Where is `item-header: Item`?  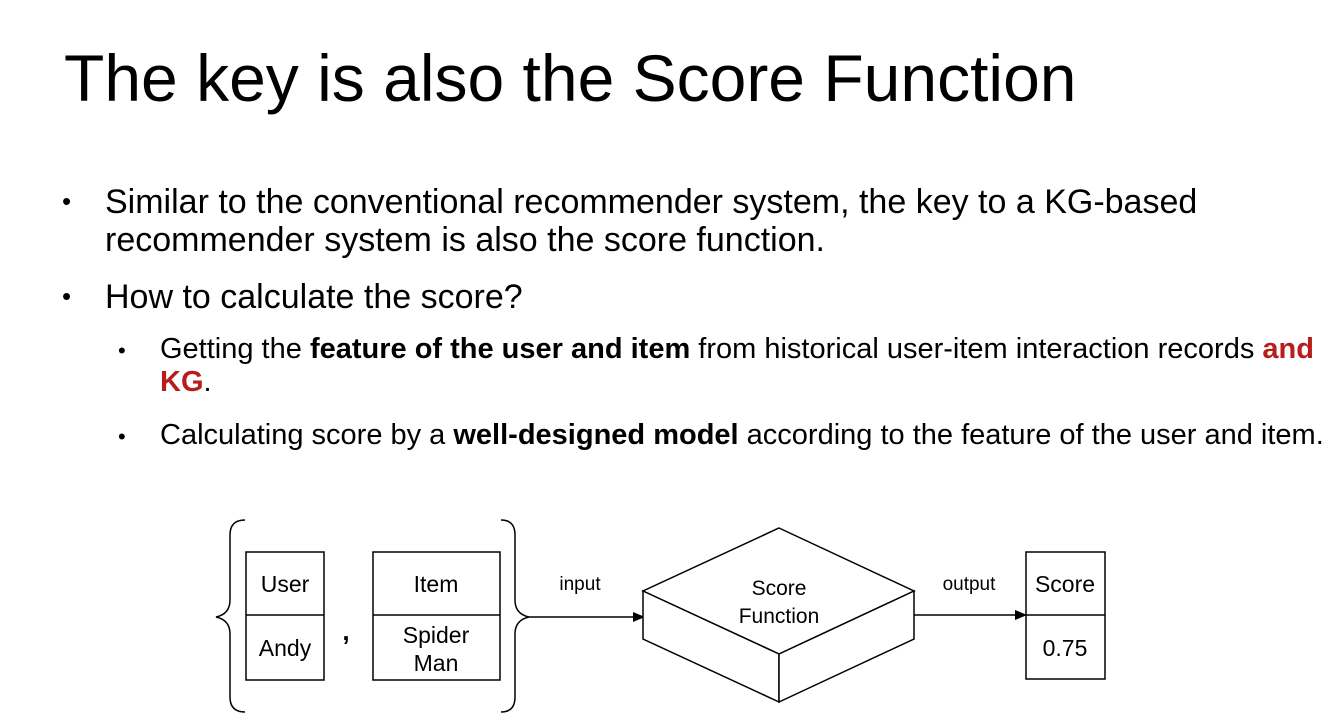
item-header: Item is located at coordinates (436, 584).